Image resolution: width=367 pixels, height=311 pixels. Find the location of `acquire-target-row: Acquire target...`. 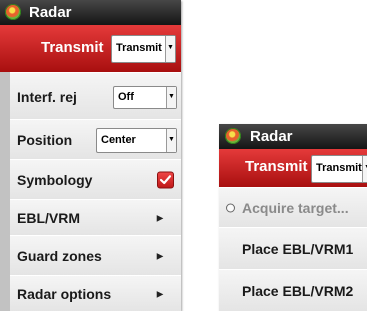

acquire-target-row: Acquire target... is located at coordinates (293, 208).